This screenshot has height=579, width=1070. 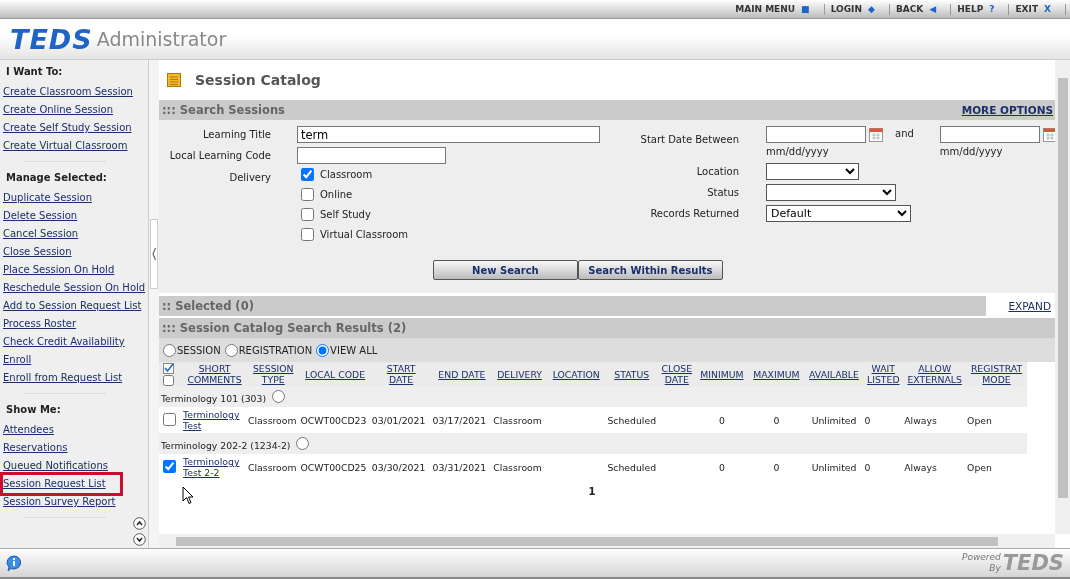 I want to click on table-cell: OCWT00CD25, so click(x=333, y=467).